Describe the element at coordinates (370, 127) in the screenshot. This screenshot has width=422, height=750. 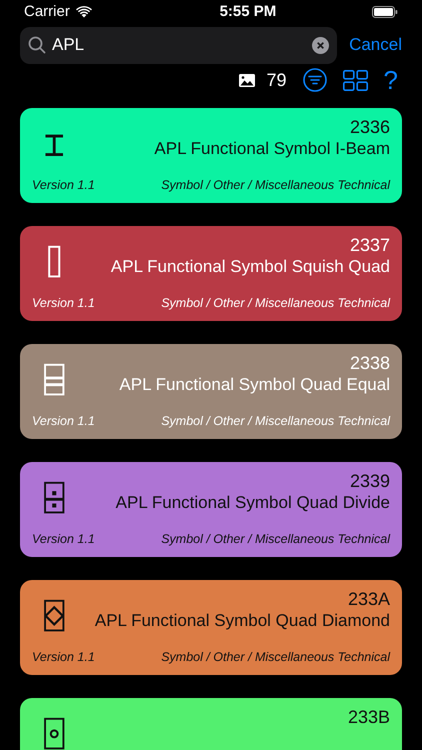
I see `code-point: 2336` at that location.